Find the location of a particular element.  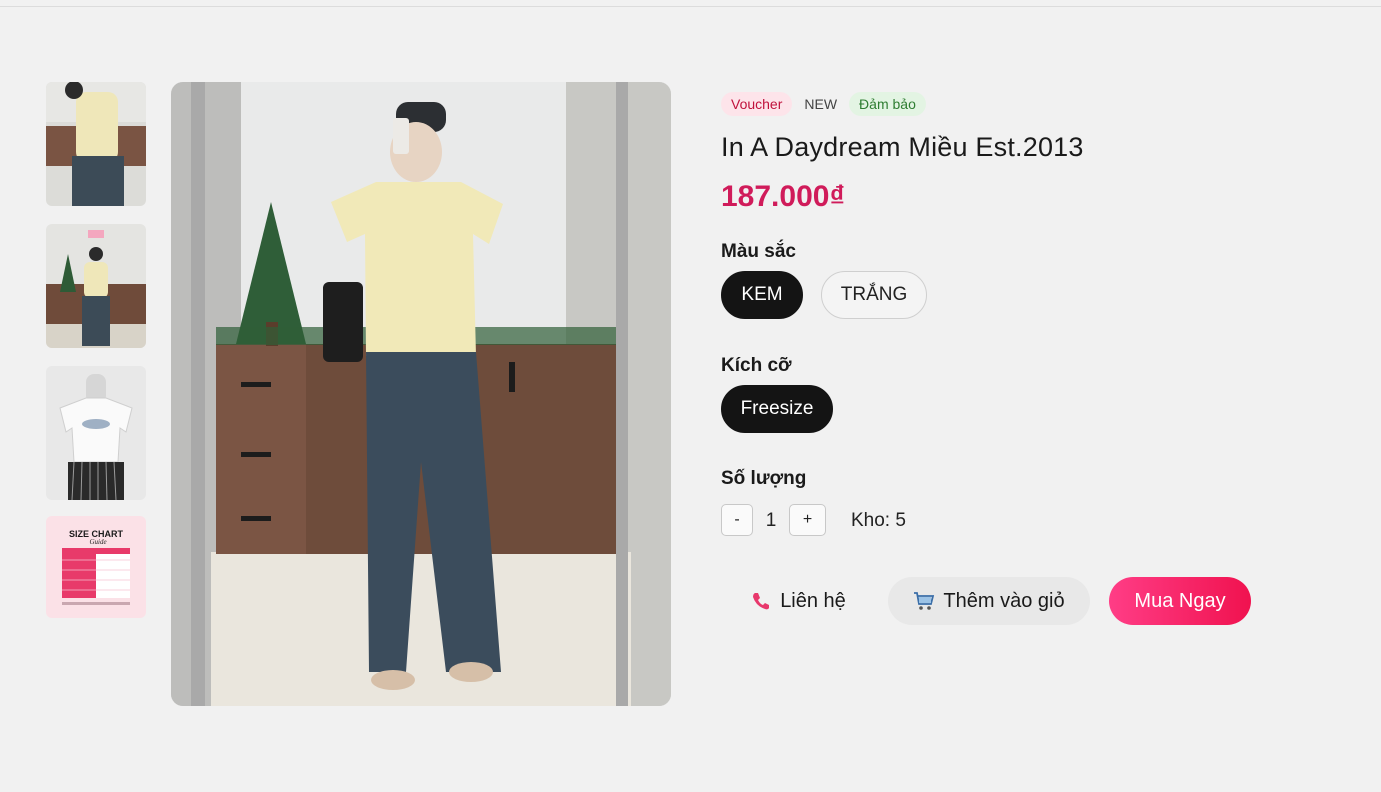

stock-count: Kho: 5 is located at coordinates (878, 520).